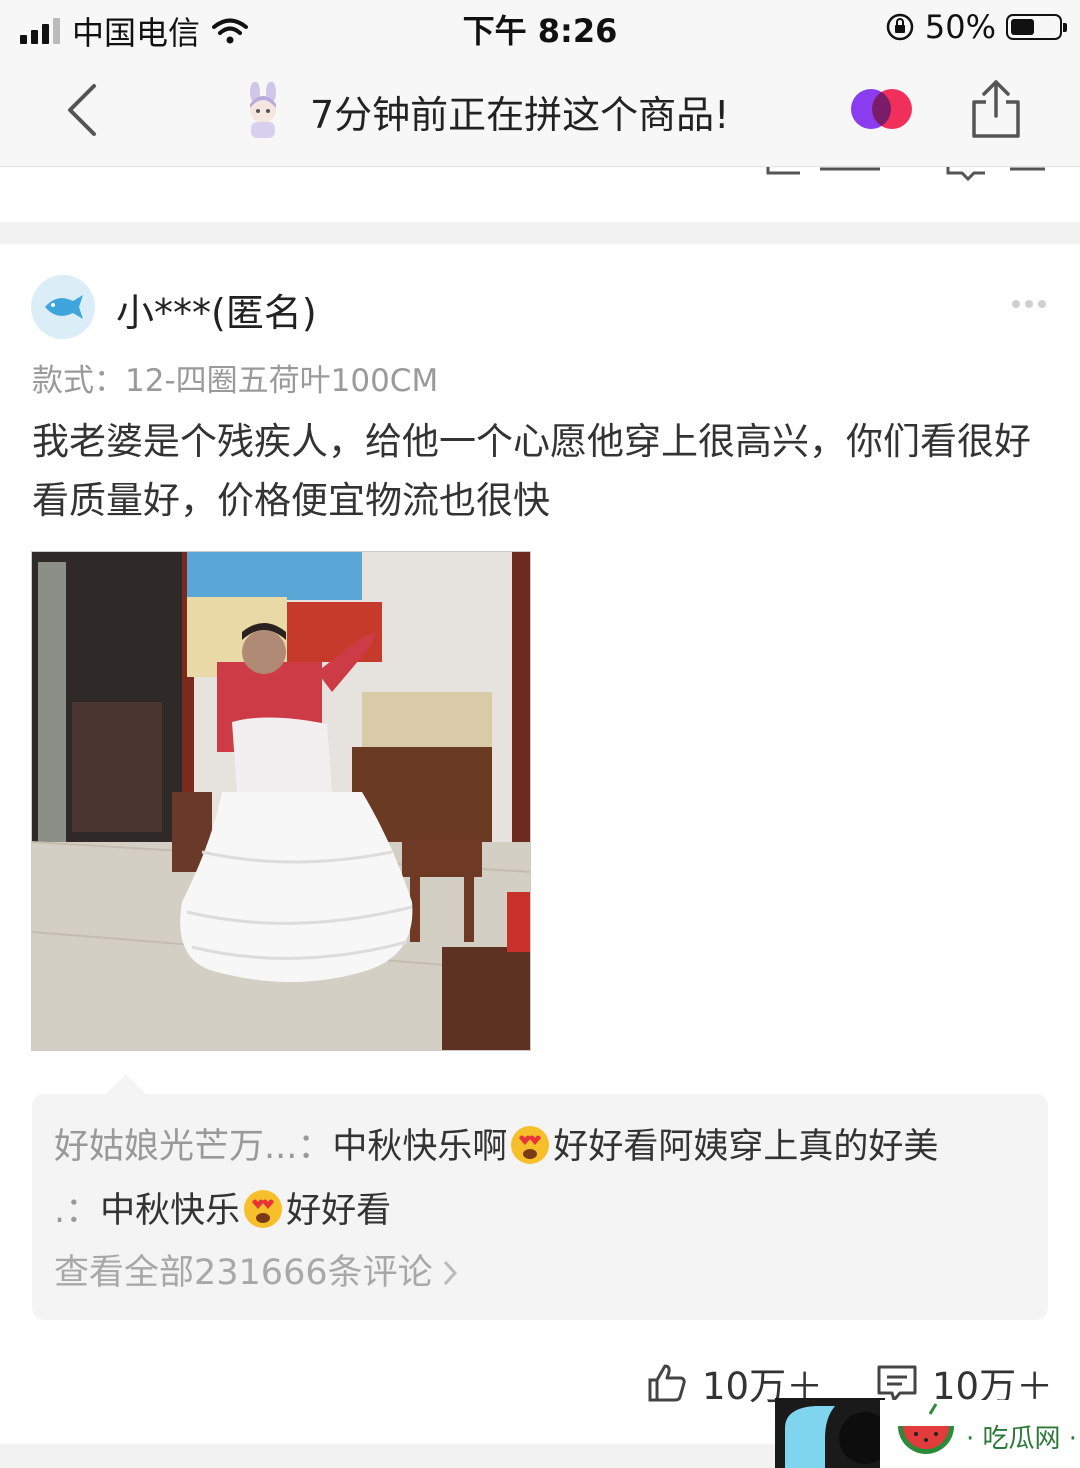 The width and height of the screenshot is (1080, 1468). Describe the element at coordinates (263, 110) in the screenshot. I see `shopper-avatar` at that location.